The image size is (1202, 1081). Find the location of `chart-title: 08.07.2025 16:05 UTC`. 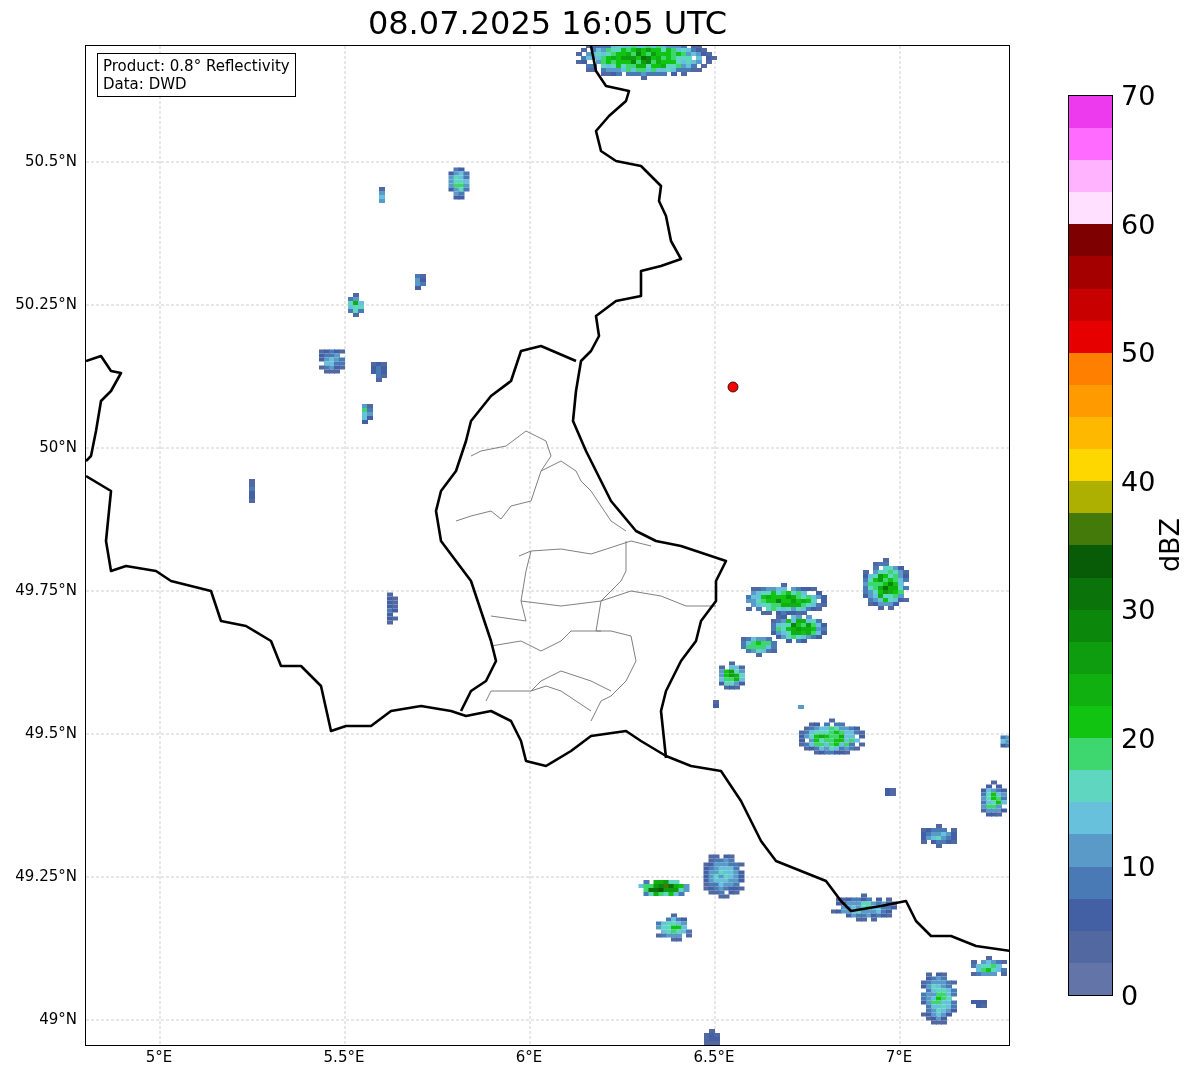

chart-title: 08.07.2025 16:05 UTC is located at coordinates (547, 23).